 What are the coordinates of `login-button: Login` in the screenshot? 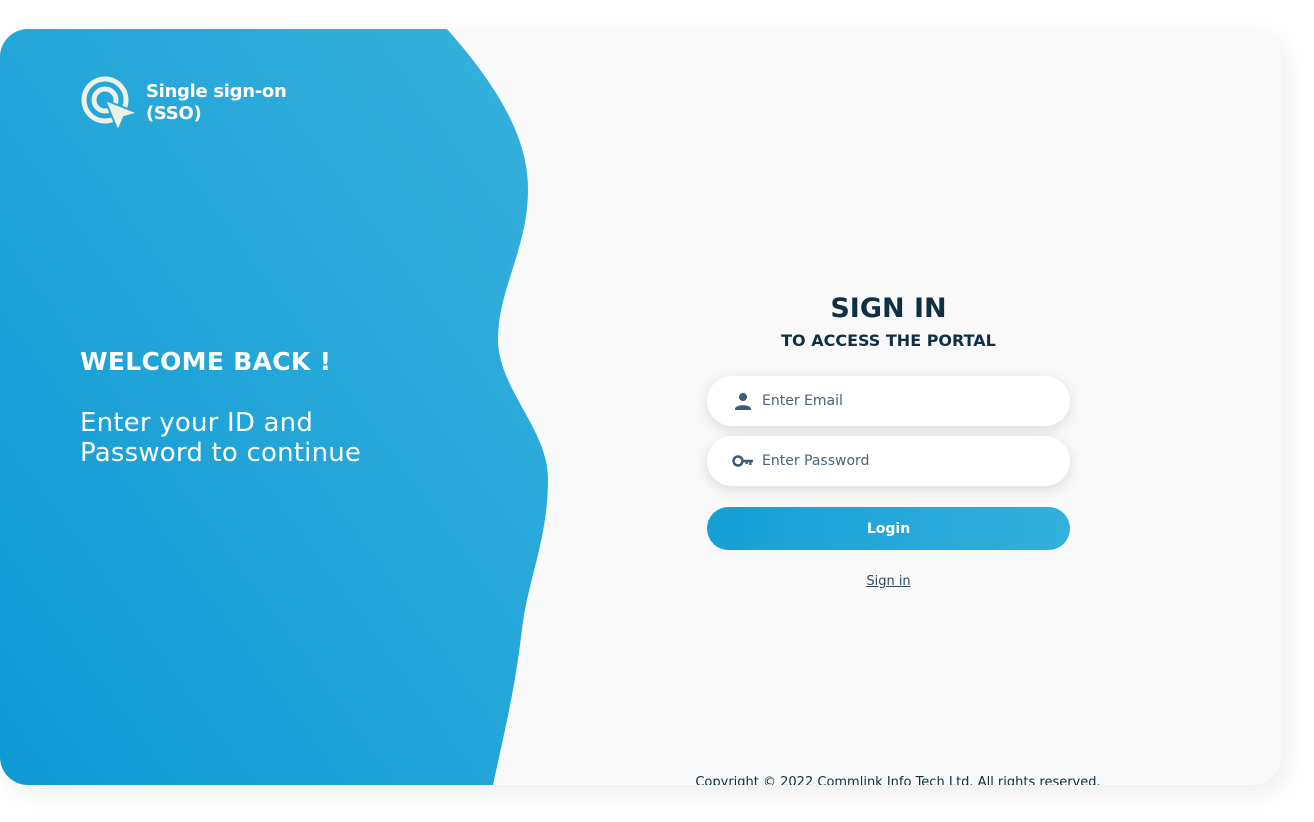 It's located at (888, 528).